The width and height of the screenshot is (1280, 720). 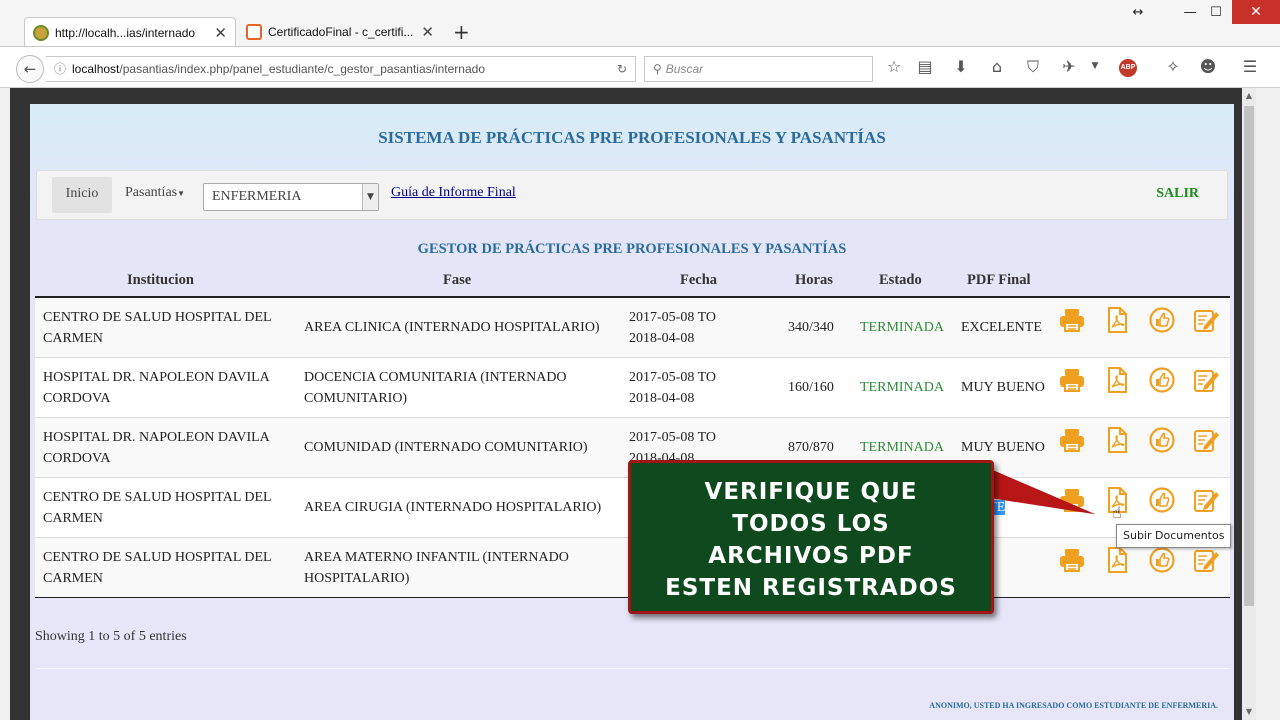 What do you see at coordinates (672, 388) in the screenshot?
I see `cell-fecha: 2017-05-08 TO 2018-04-08` at bounding box center [672, 388].